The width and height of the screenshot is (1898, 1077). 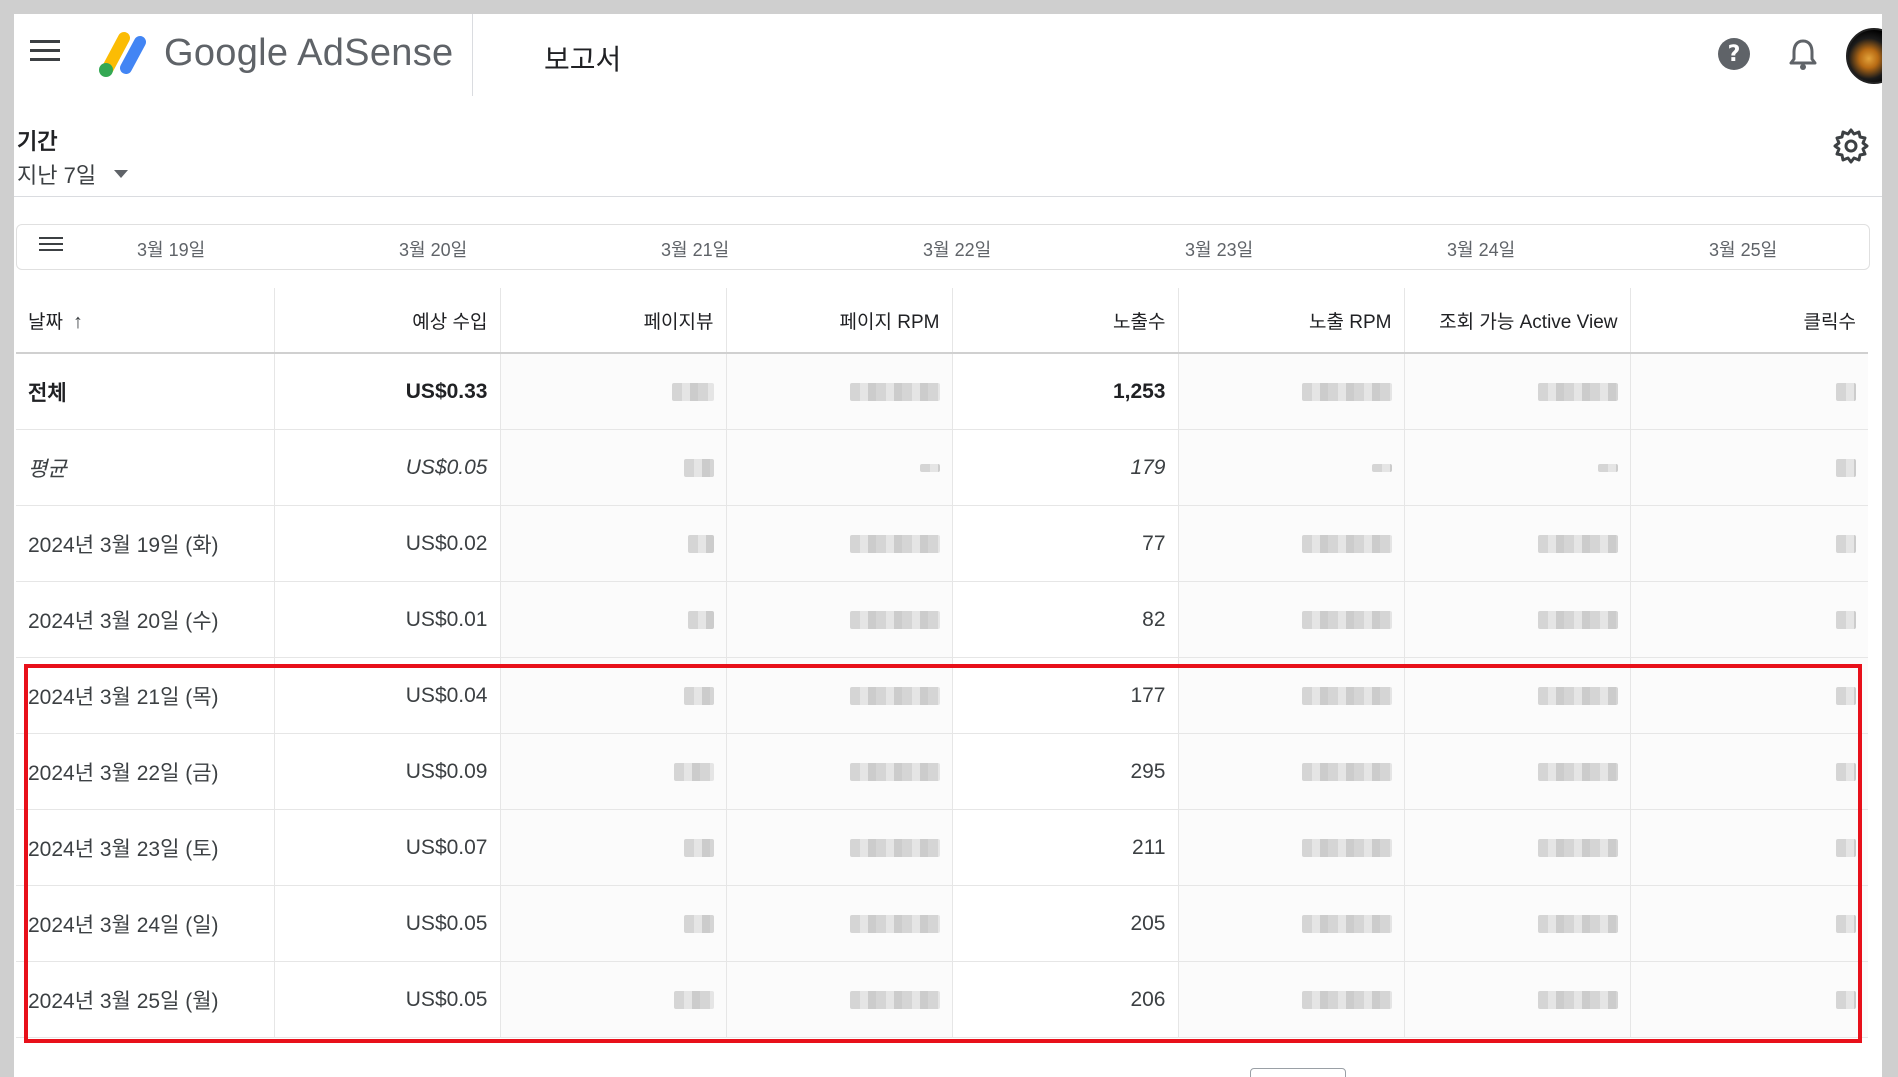 What do you see at coordinates (1219, 250) in the screenshot?
I see `timeline-date: 3월 23일` at bounding box center [1219, 250].